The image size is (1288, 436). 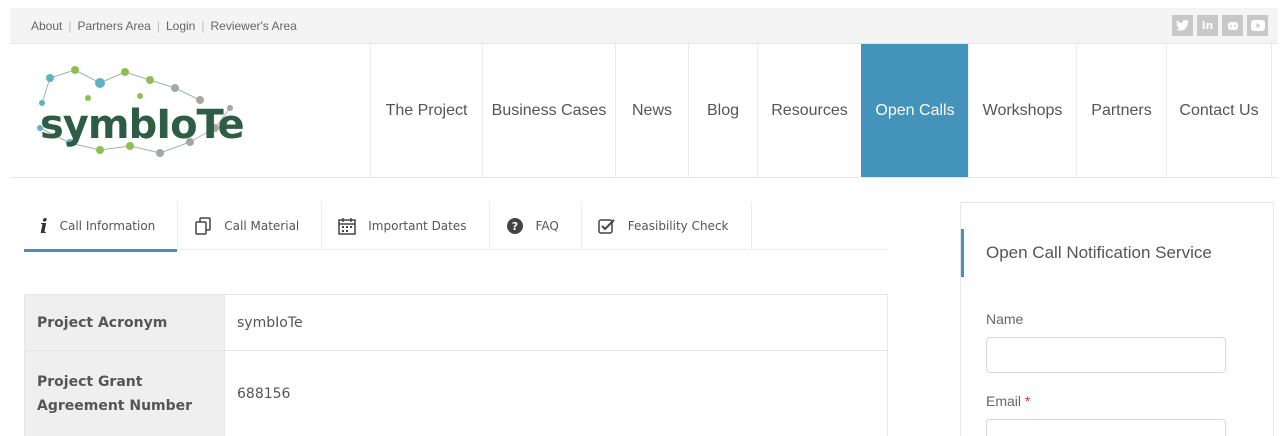 I want to click on logo-text: symbIoTe, so click(x=142, y=125).